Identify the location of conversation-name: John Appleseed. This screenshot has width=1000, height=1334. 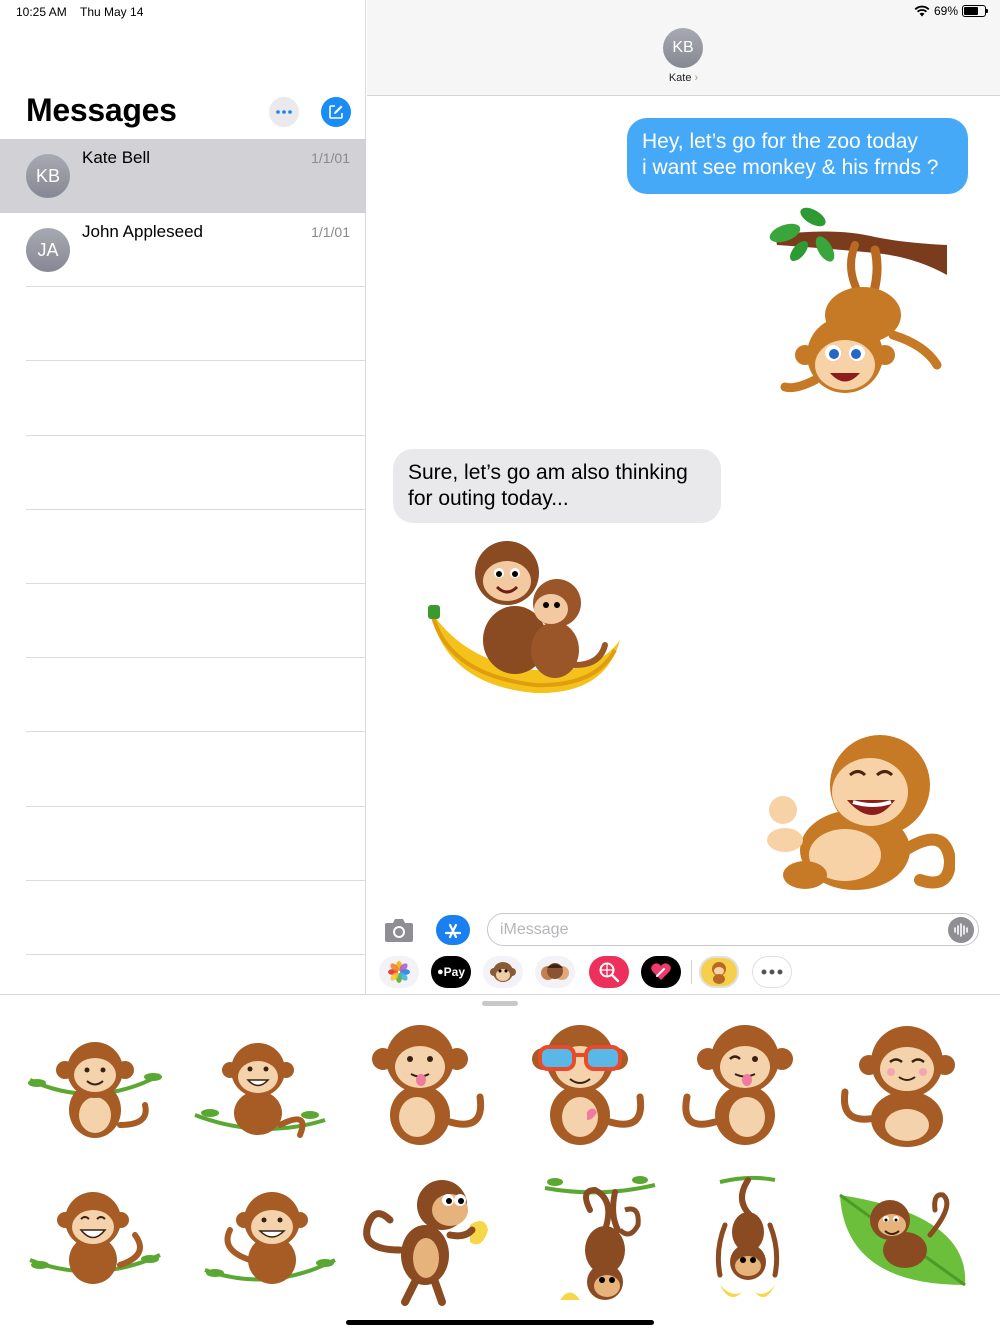
(142, 231).